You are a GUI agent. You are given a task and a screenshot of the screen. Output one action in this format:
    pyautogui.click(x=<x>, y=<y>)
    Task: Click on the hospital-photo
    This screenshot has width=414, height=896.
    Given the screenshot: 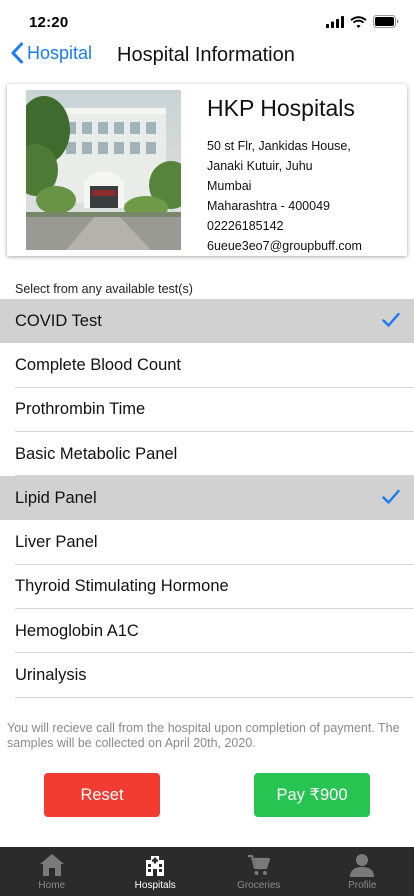 What is the action you would take?
    pyautogui.click(x=103, y=170)
    